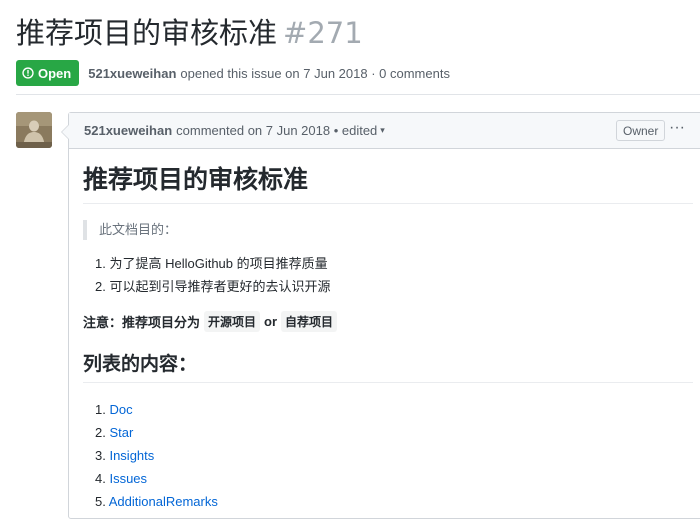 The height and width of the screenshot is (519, 700). What do you see at coordinates (677, 128) in the screenshot?
I see `kebab-menu-icon: ···` at bounding box center [677, 128].